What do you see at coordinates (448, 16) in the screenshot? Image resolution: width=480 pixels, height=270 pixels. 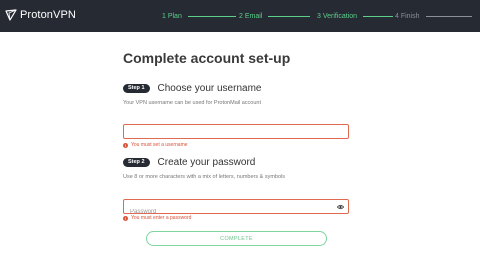 I see `step-finish-line` at bounding box center [448, 16].